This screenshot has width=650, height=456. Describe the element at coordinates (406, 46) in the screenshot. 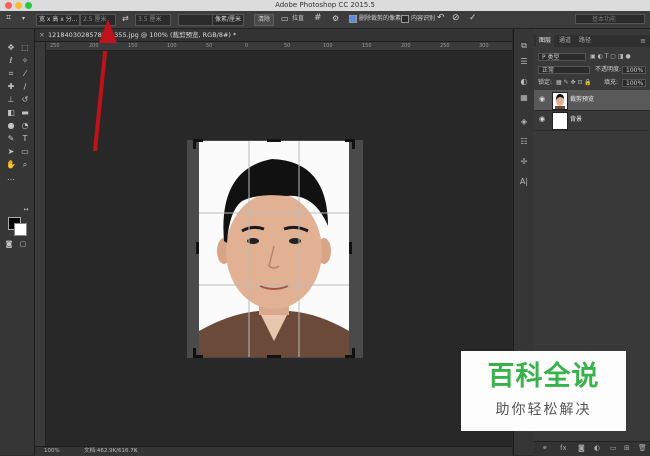

I see `ruler-label: 200` at that location.